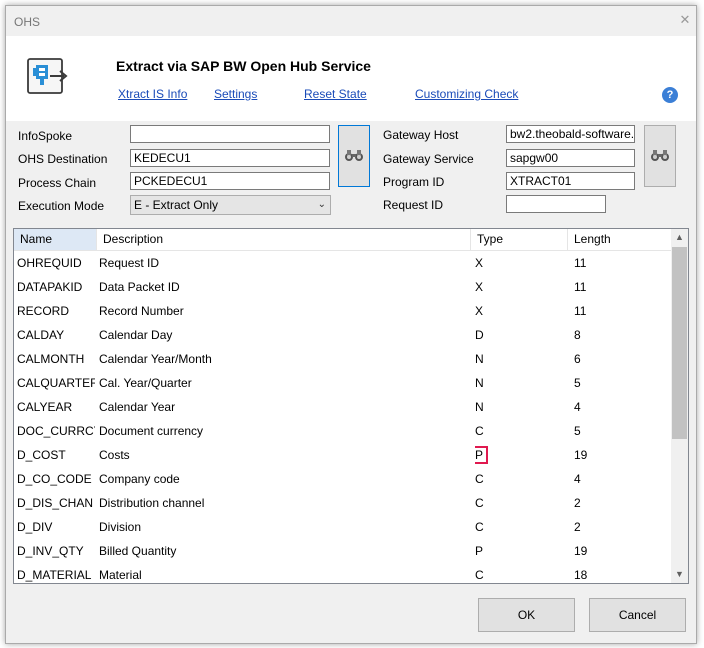 The height and width of the screenshot is (648, 704). Describe the element at coordinates (421, 135) in the screenshot. I see `gateway-host-label: Gateway Host` at that location.